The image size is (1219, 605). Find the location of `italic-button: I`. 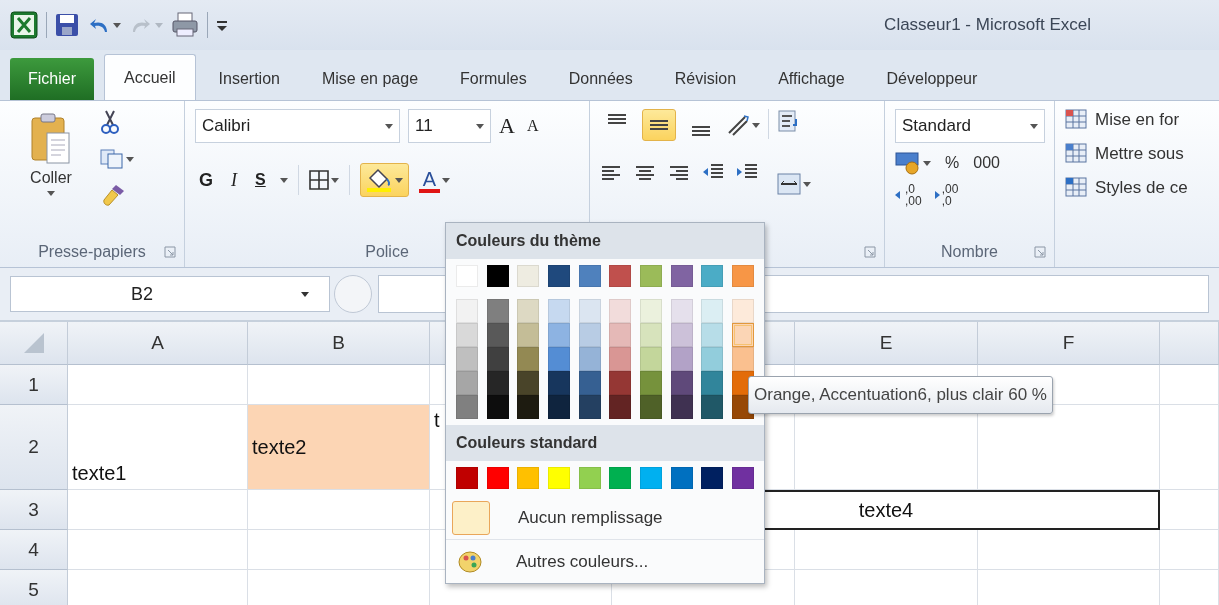

italic-button: I is located at coordinates (234, 180).